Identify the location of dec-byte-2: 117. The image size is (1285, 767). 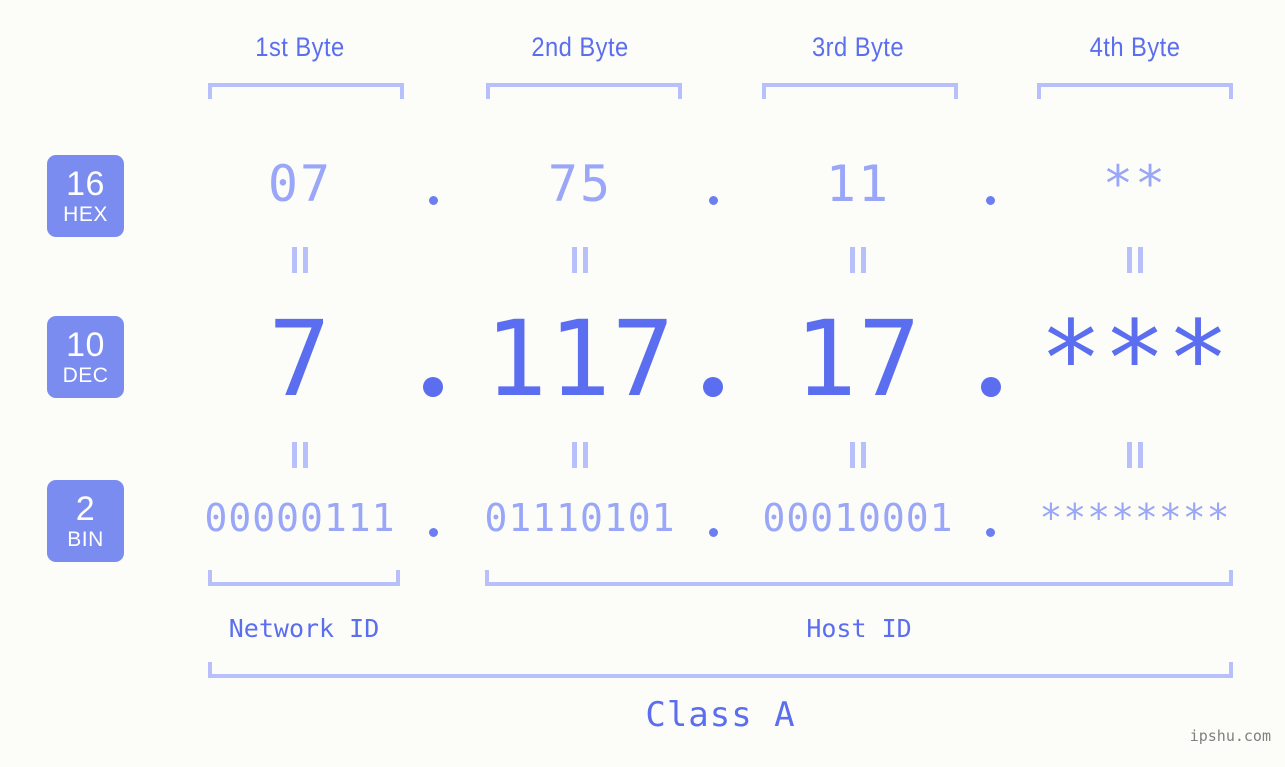
(580, 359).